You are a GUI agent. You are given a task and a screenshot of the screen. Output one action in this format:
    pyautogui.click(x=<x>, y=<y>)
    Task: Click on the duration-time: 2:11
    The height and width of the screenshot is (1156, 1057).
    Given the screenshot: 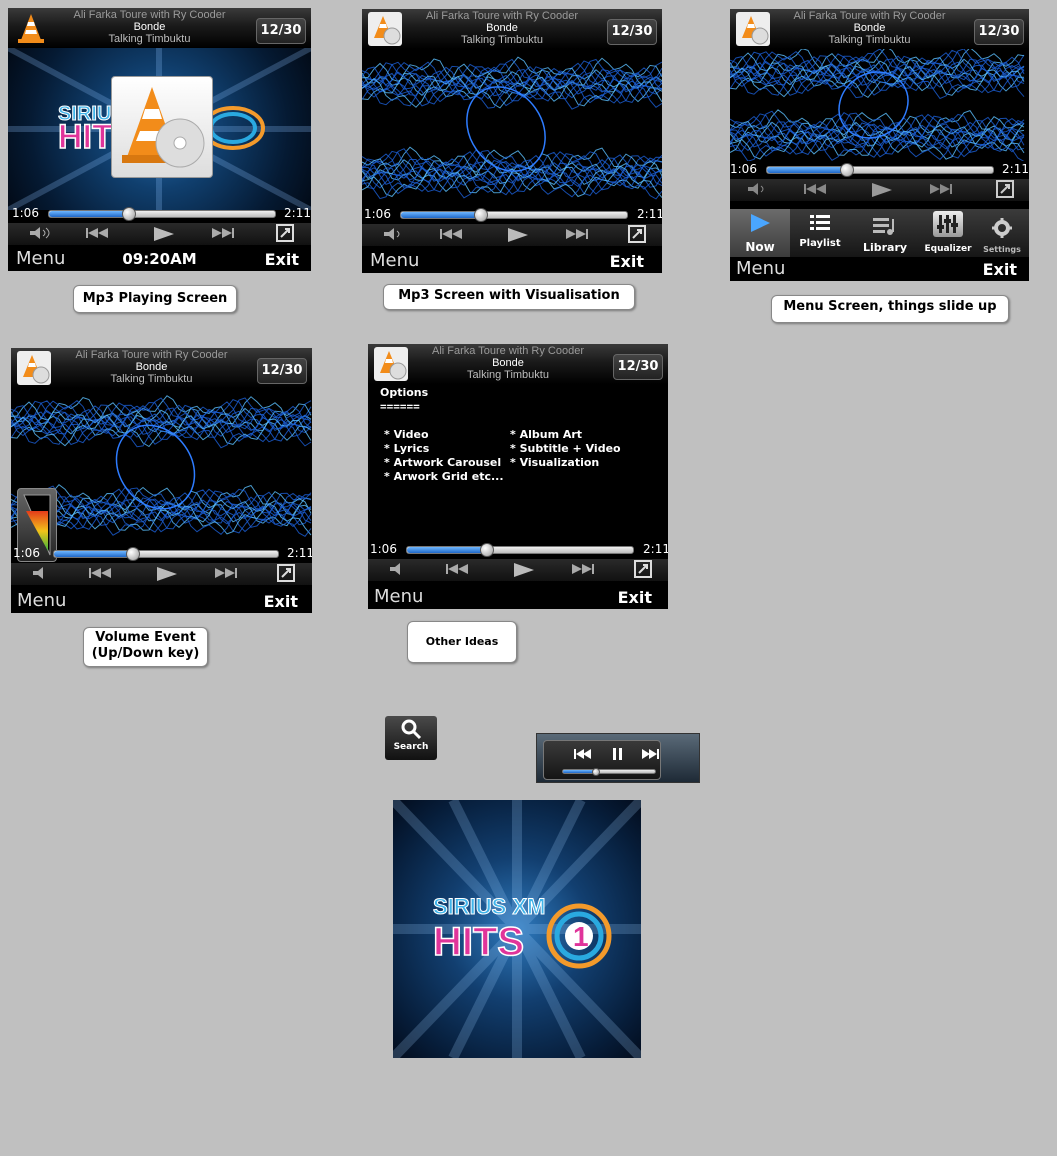 What is the action you would take?
    pyautogui.click(x=299, y=553)
    